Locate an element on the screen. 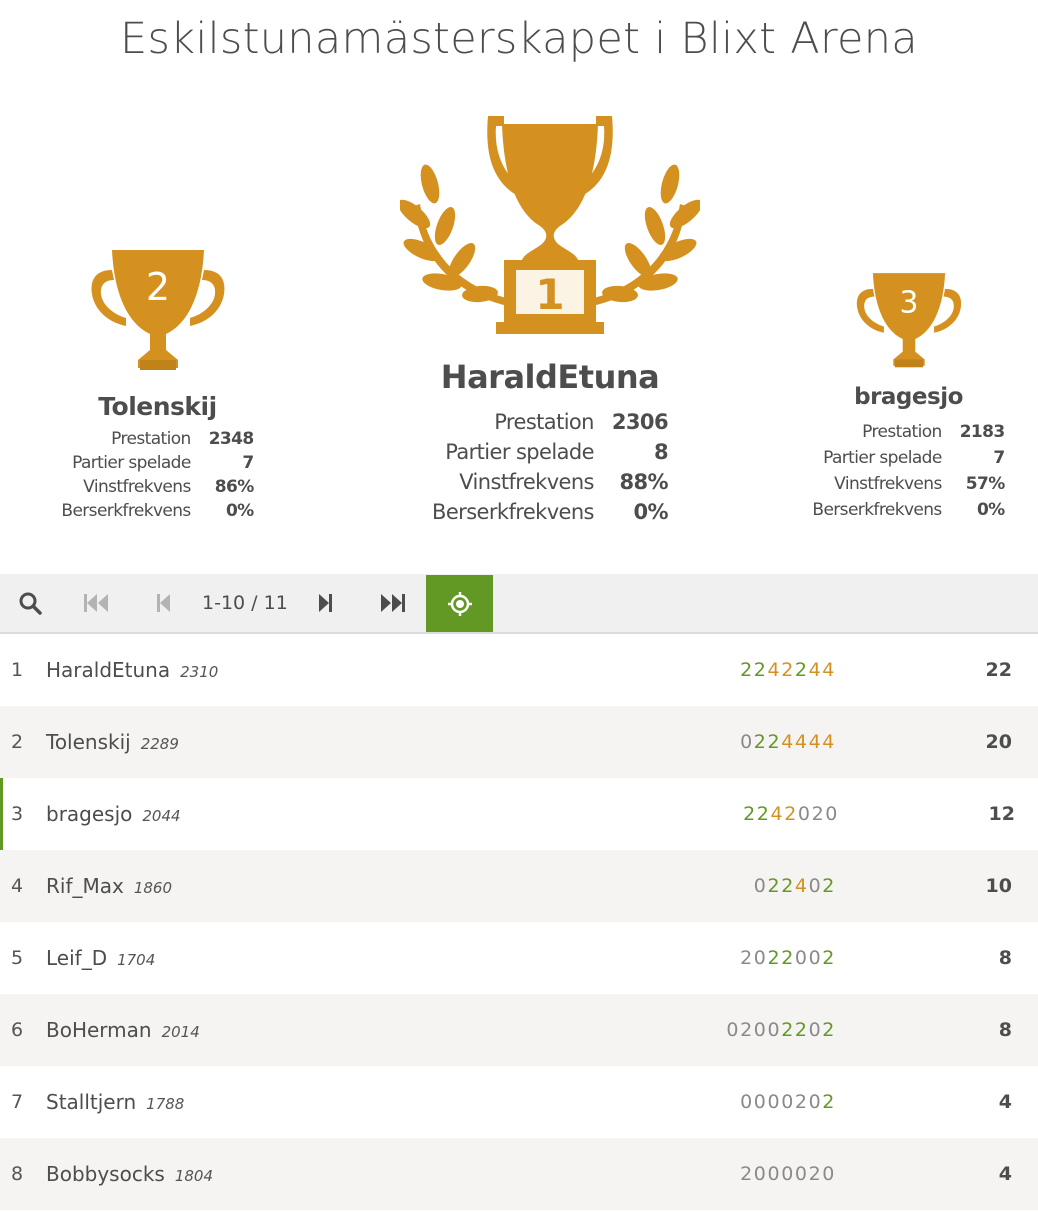  table-row: 3 bragesjo 2044 2242020 12 is located at coordinates (519, 814).